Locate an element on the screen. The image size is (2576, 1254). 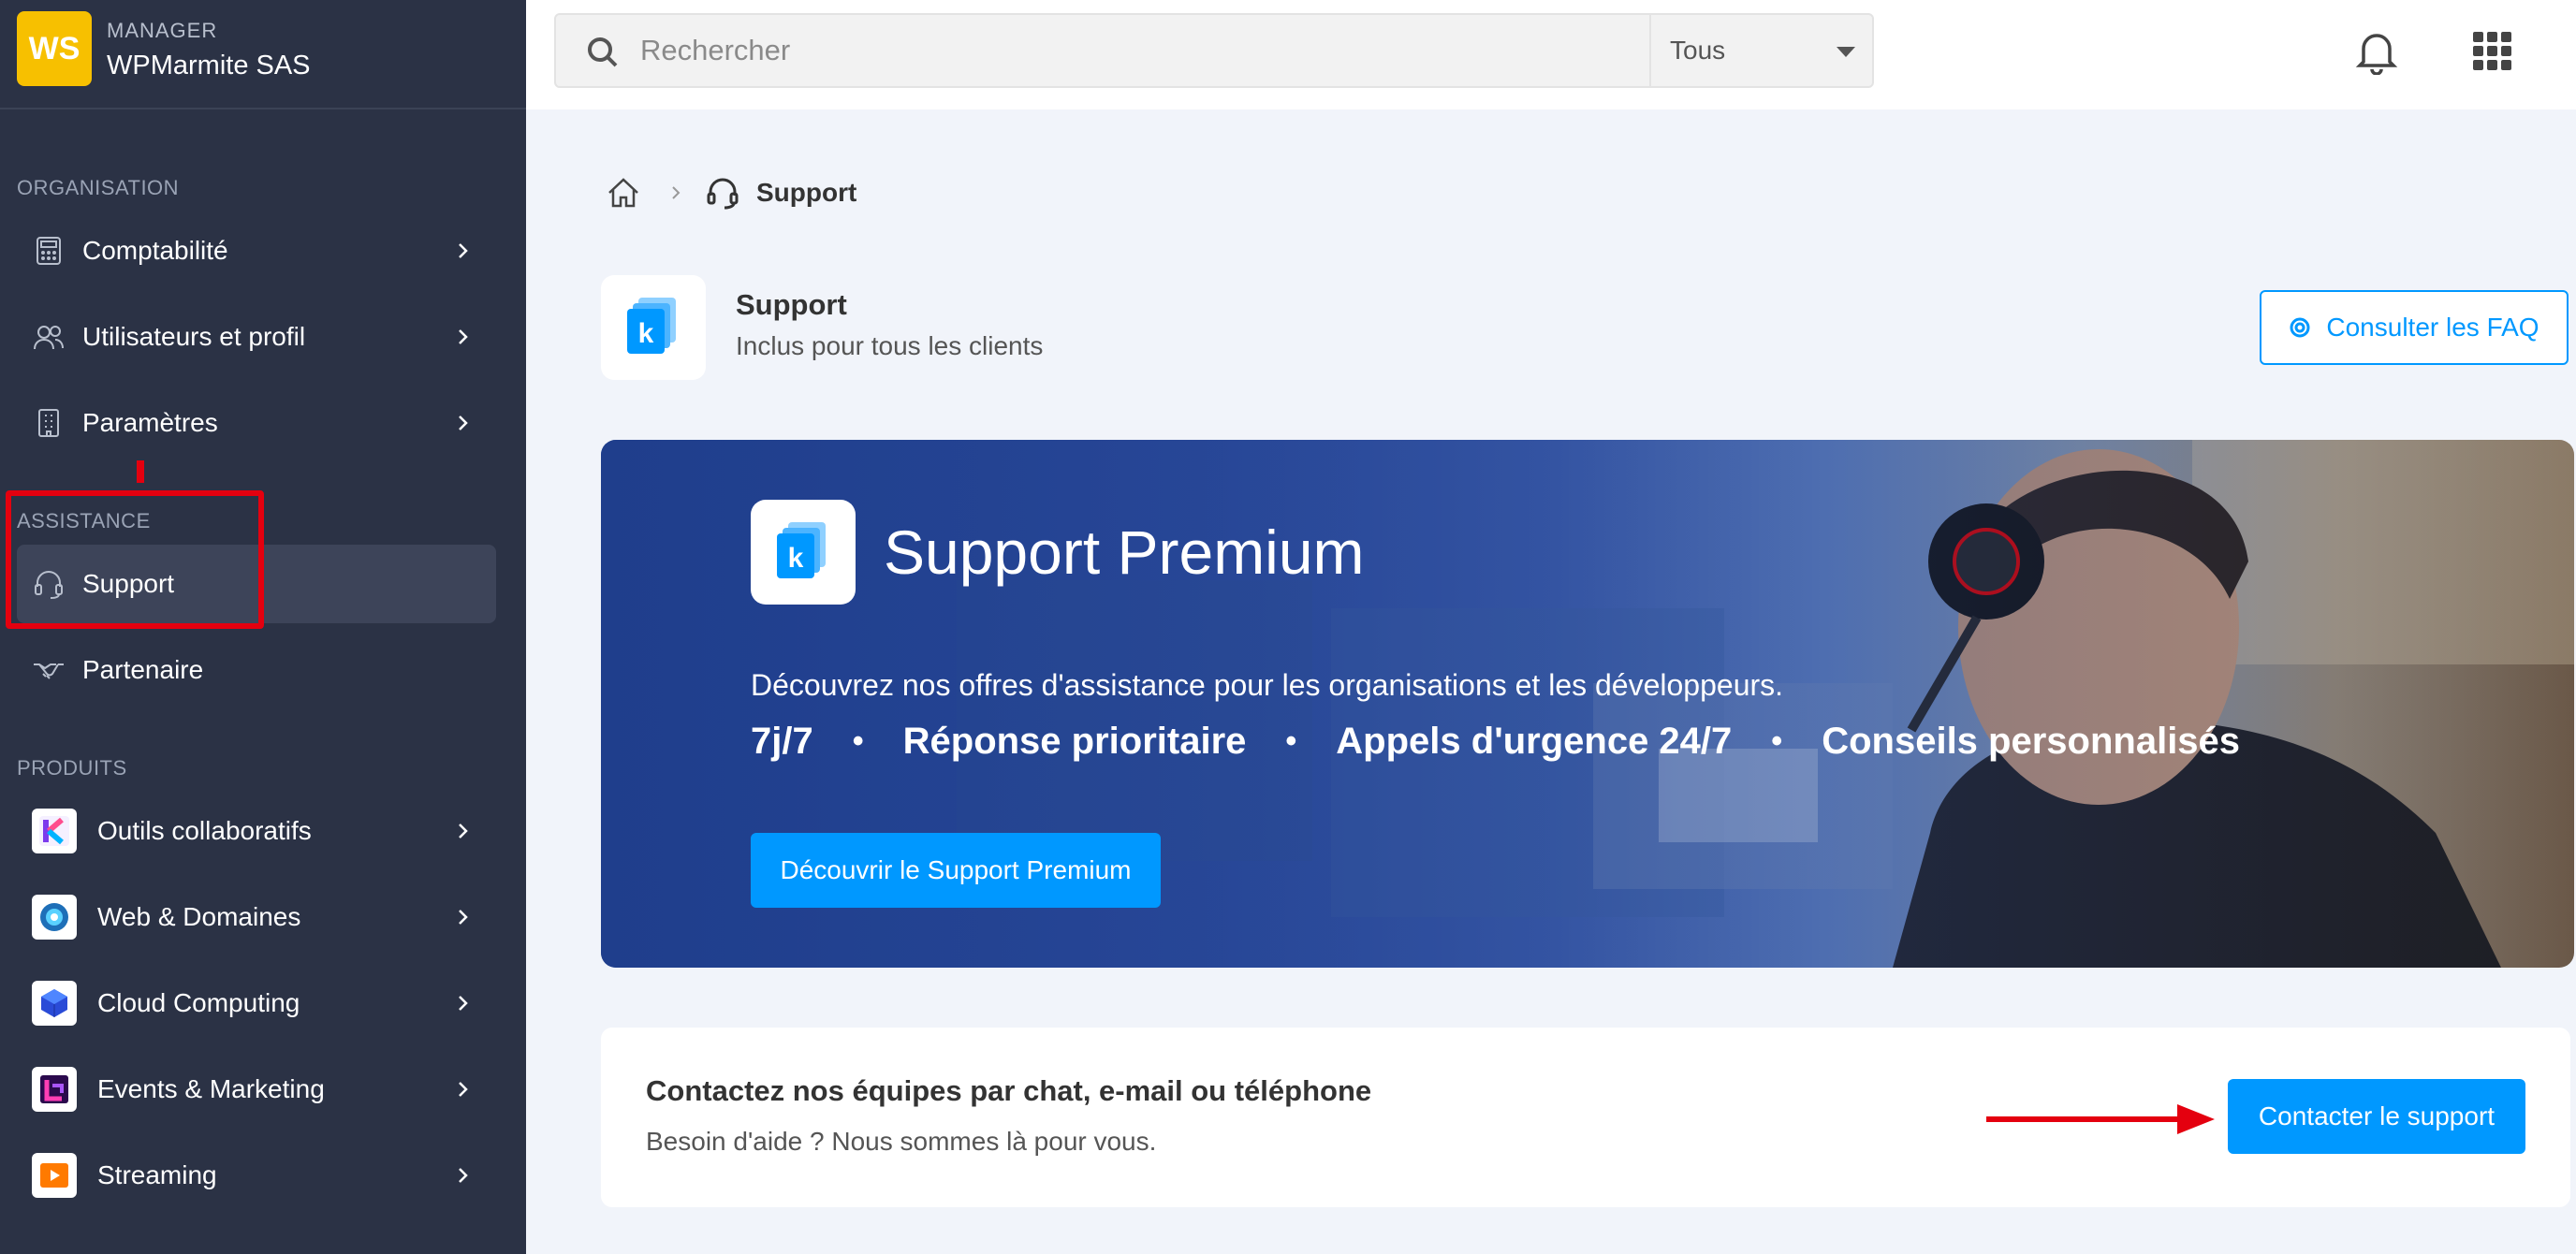
sidebar-item-events-marketing: Events & Marketing is located at coordinates (256, 1089).